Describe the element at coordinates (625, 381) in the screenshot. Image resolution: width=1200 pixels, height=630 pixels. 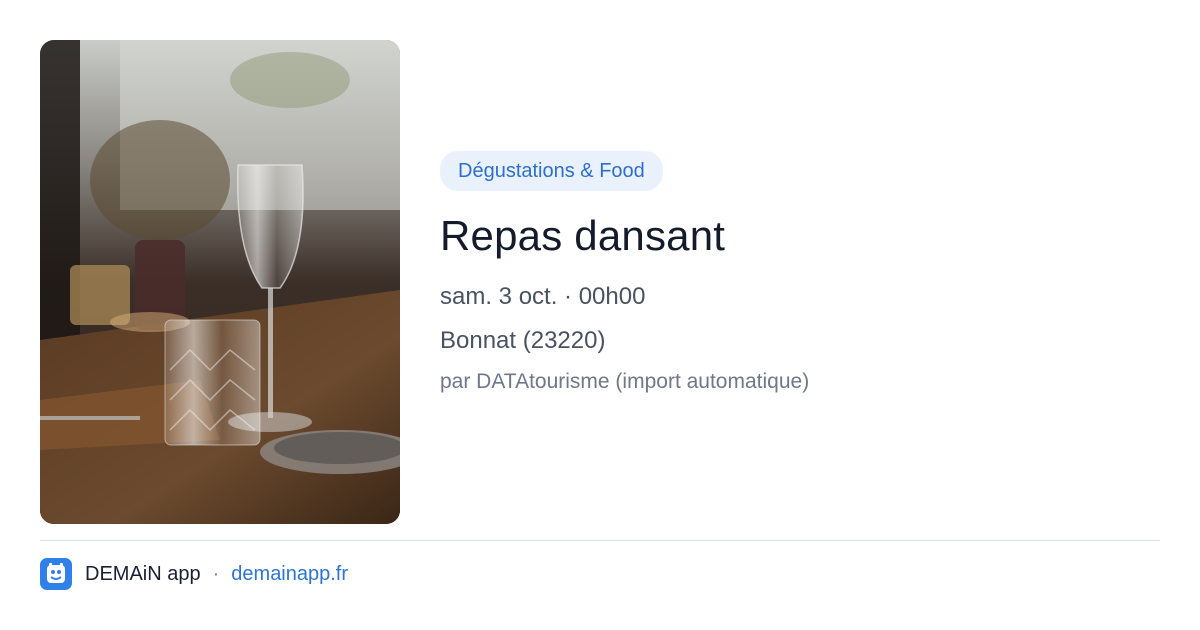
I see `event-source: par DATAtourisme (import automatique)` at that location.